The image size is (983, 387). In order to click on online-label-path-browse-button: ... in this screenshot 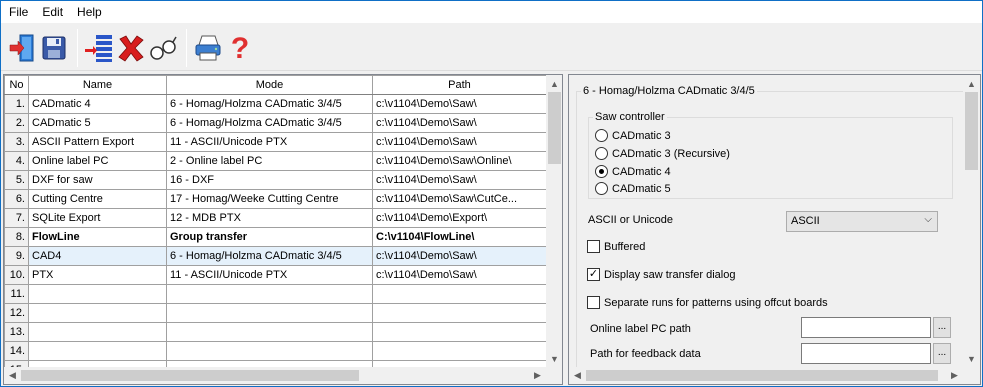, I will do `click(942, 327)`.